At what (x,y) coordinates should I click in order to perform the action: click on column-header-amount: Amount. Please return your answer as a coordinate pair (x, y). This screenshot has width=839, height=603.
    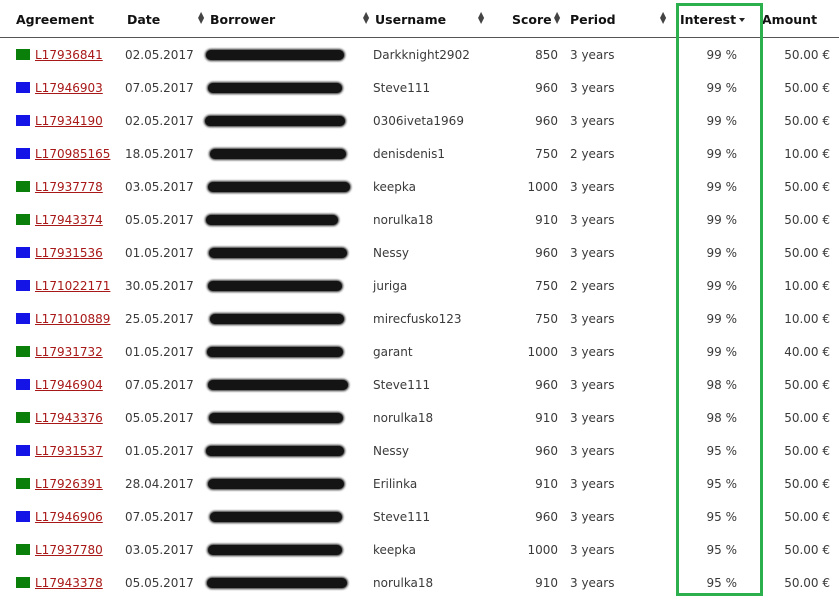
    Looking at the image, I should click on (795, 19).